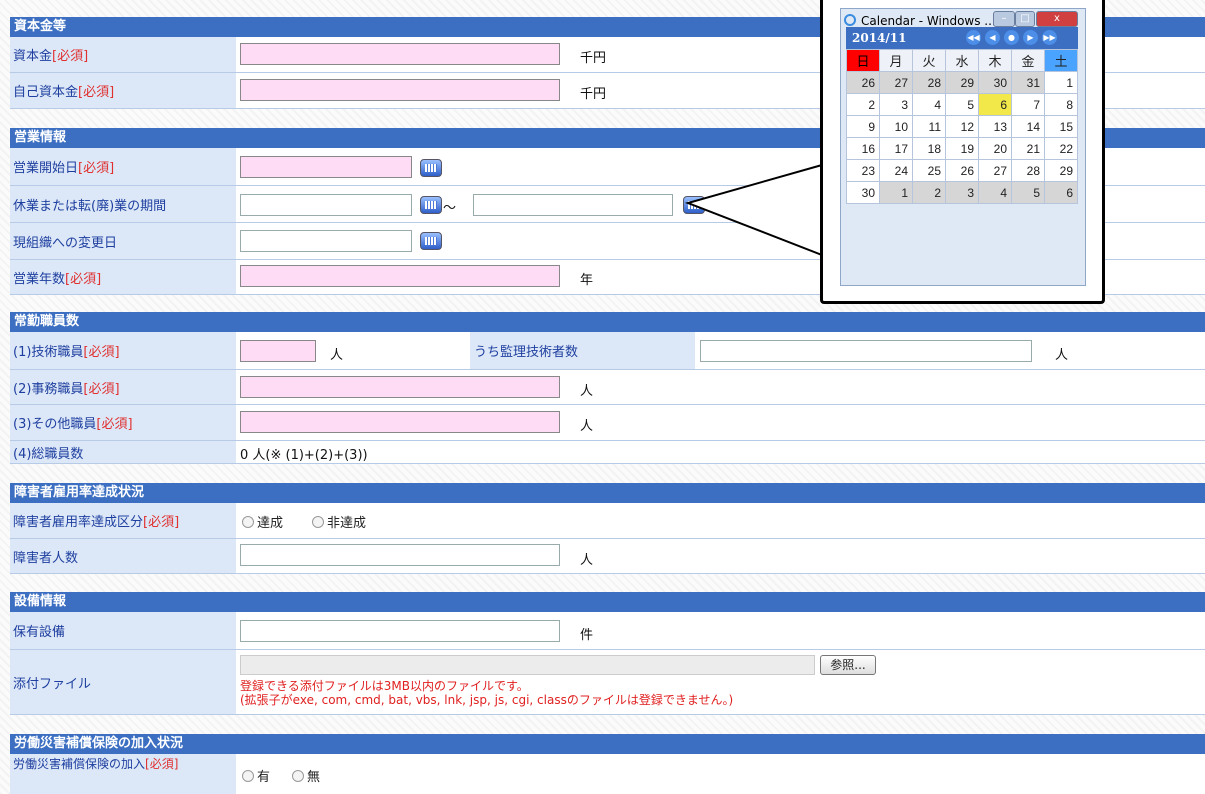  What do you see at coordinates (879, 38) in the screenshot?
I see `calendar-month: 2014/11` at bounding box center [879, 38].